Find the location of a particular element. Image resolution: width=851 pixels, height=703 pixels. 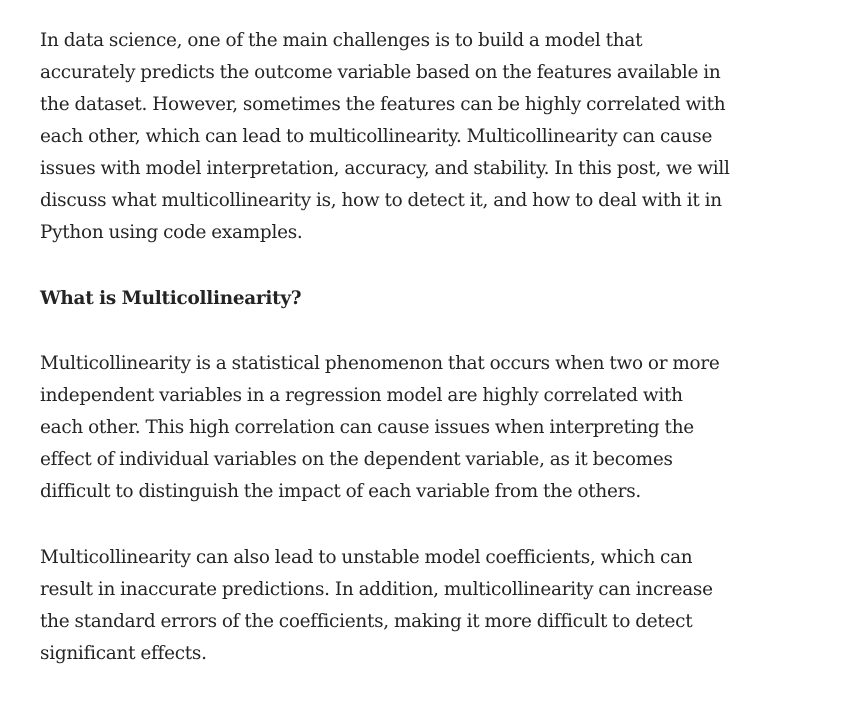

section-heading: What is Multicollinearity? is located at coordinates (171, 298).